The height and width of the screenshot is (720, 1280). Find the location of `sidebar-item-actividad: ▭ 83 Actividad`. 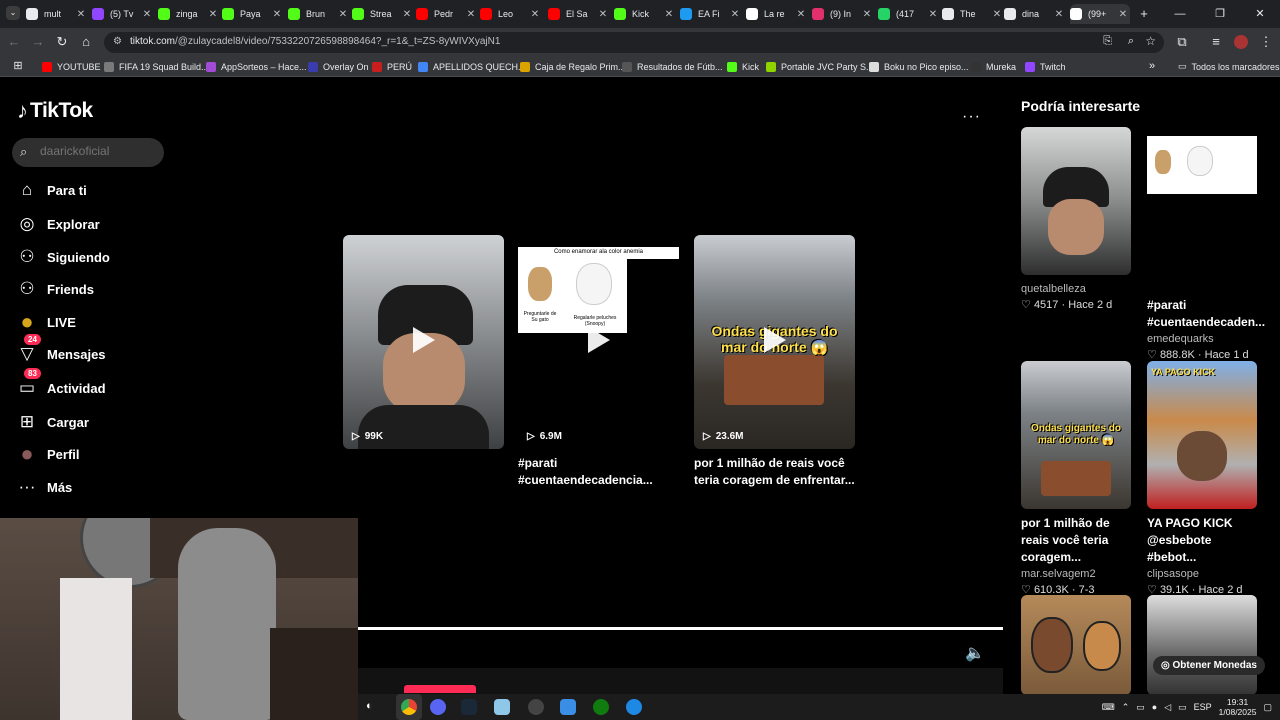

sidebar-item-actividad: ▭ 83 Actividad is located at coordinates (61, 384).